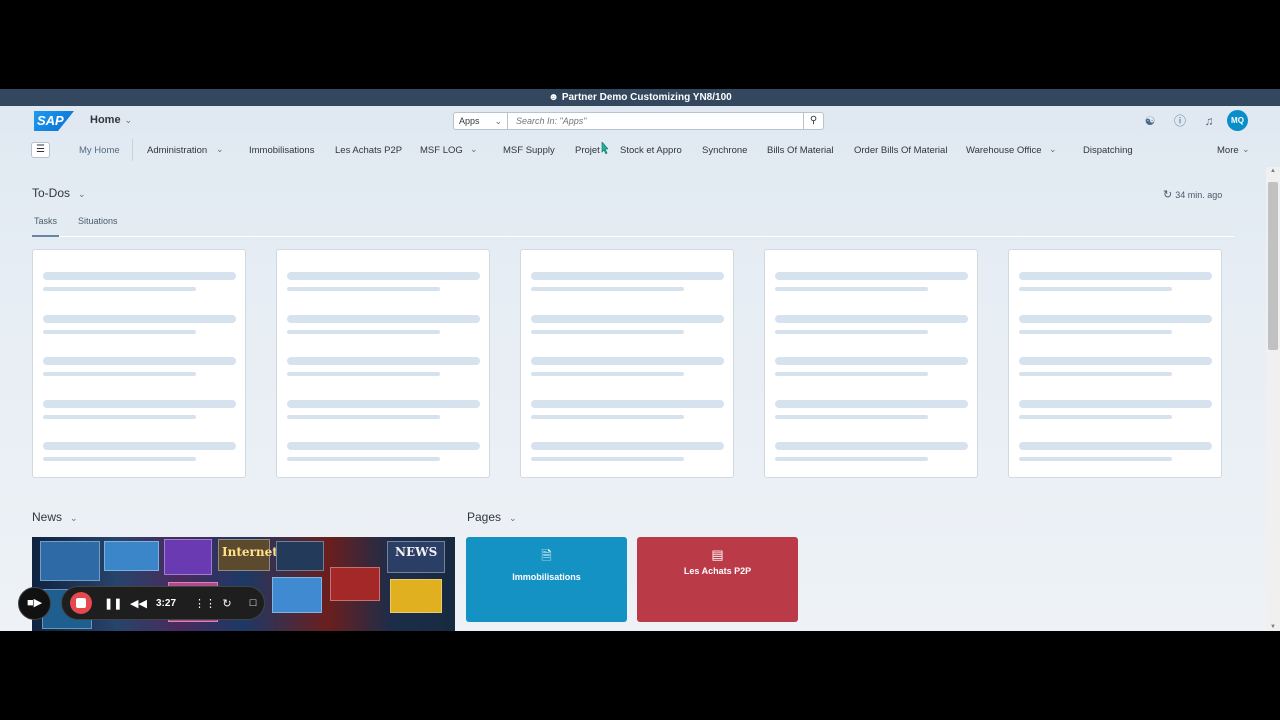 The width and height of the screenshot is (1280, 720). Describe the element at coordinates (814, 121) in the screenshot. I see `search-icon: ⚲` at that location.